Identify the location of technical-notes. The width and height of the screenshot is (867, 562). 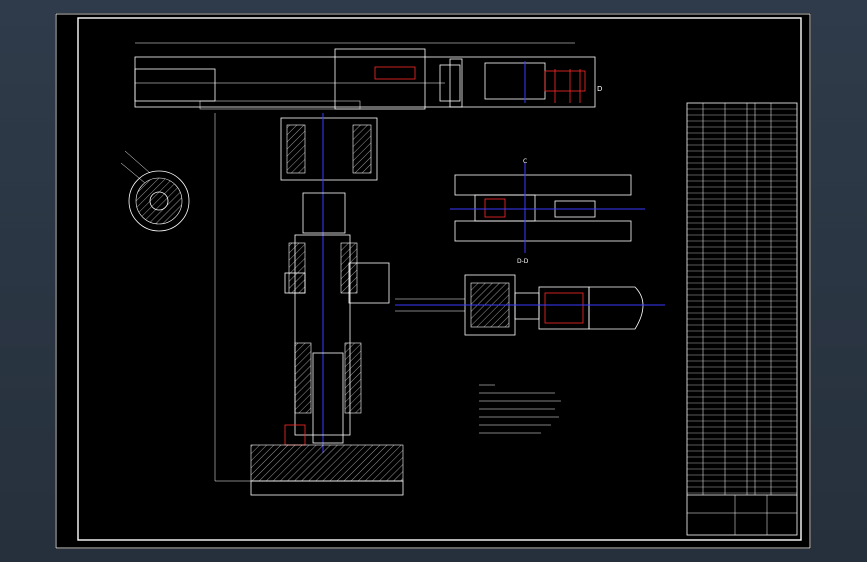
(520, 409).